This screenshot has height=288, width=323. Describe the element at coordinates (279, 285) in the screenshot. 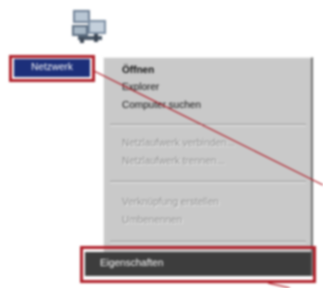

I see `annotation-pointer-line` at that location.